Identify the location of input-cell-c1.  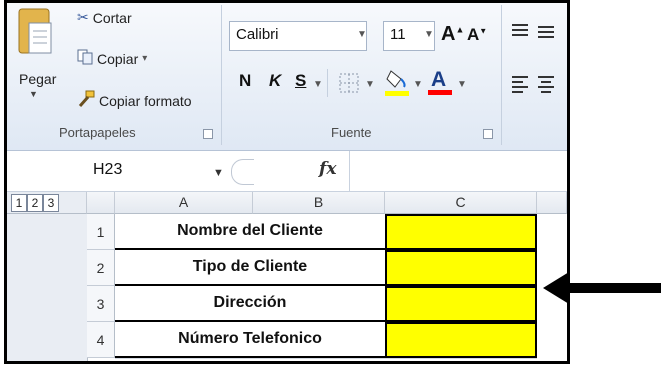
(461, 232).